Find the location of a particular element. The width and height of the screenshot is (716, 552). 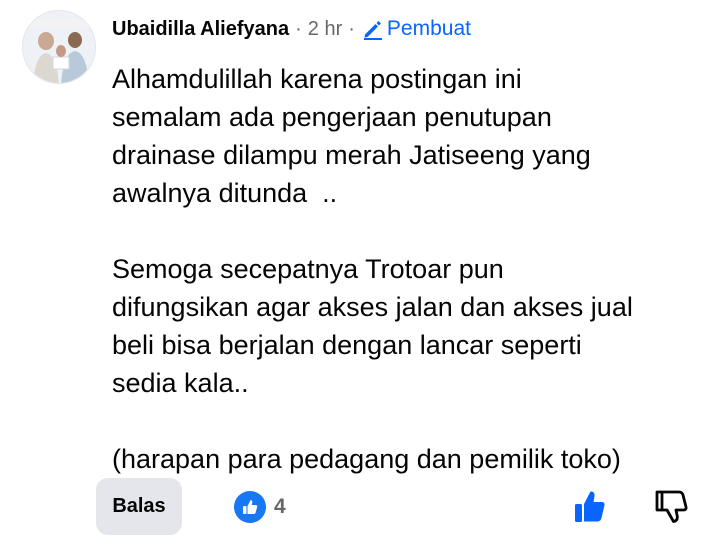

reaction-summary: 4 is located at coordinates (260, 507).